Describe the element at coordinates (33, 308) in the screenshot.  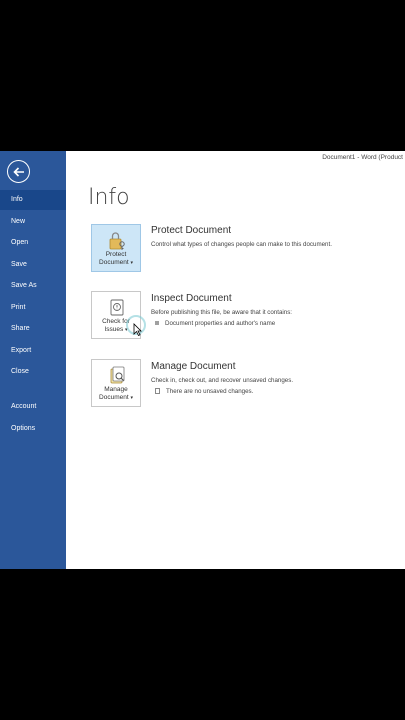
I see `sidebar-item-print: Print` at that location.